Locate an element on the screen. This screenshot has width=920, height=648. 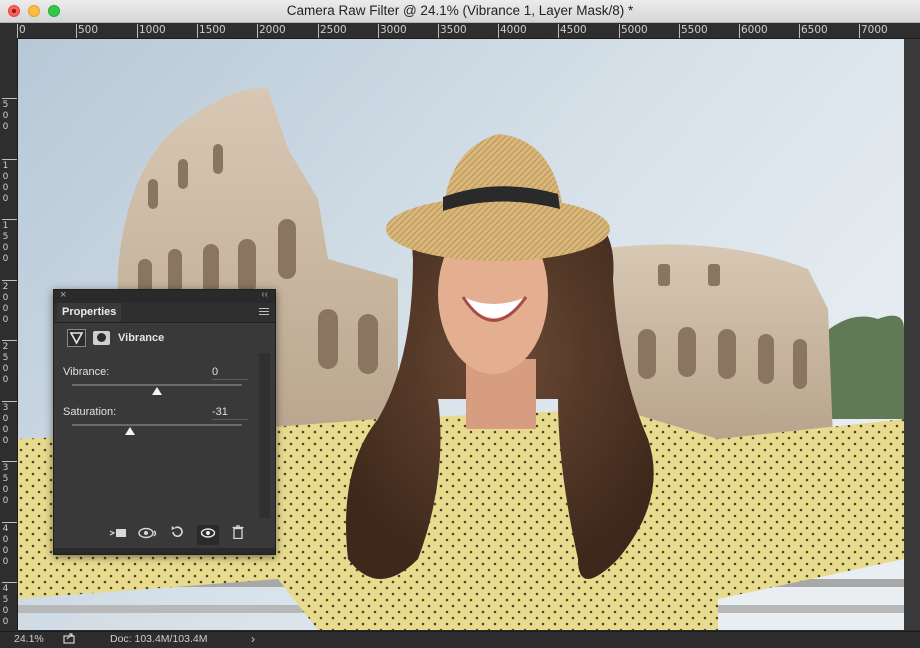
vertical-scrollbar is located at coordinates (912, 334).